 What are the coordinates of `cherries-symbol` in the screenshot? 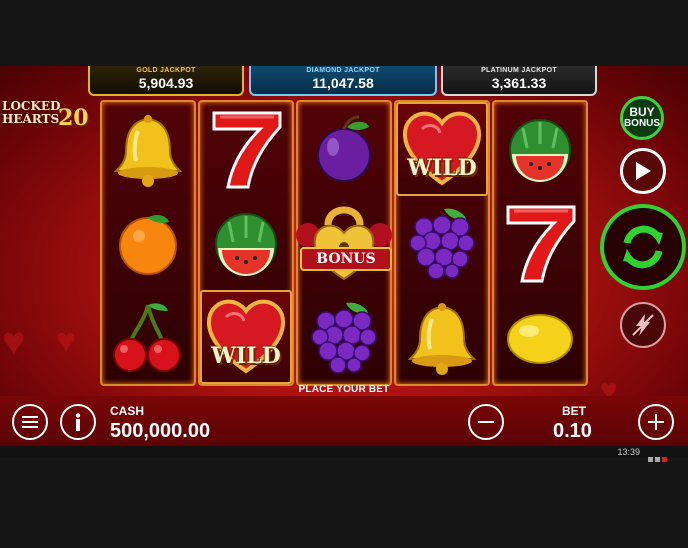 It's located at (148, 337).